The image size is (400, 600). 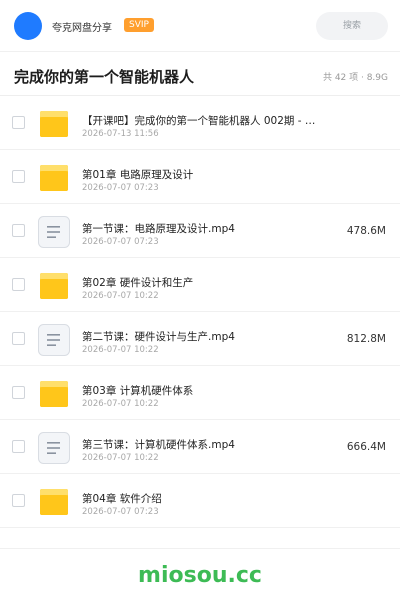 I want to click on svip-badge: SVIP, so click(x=139, y=25).